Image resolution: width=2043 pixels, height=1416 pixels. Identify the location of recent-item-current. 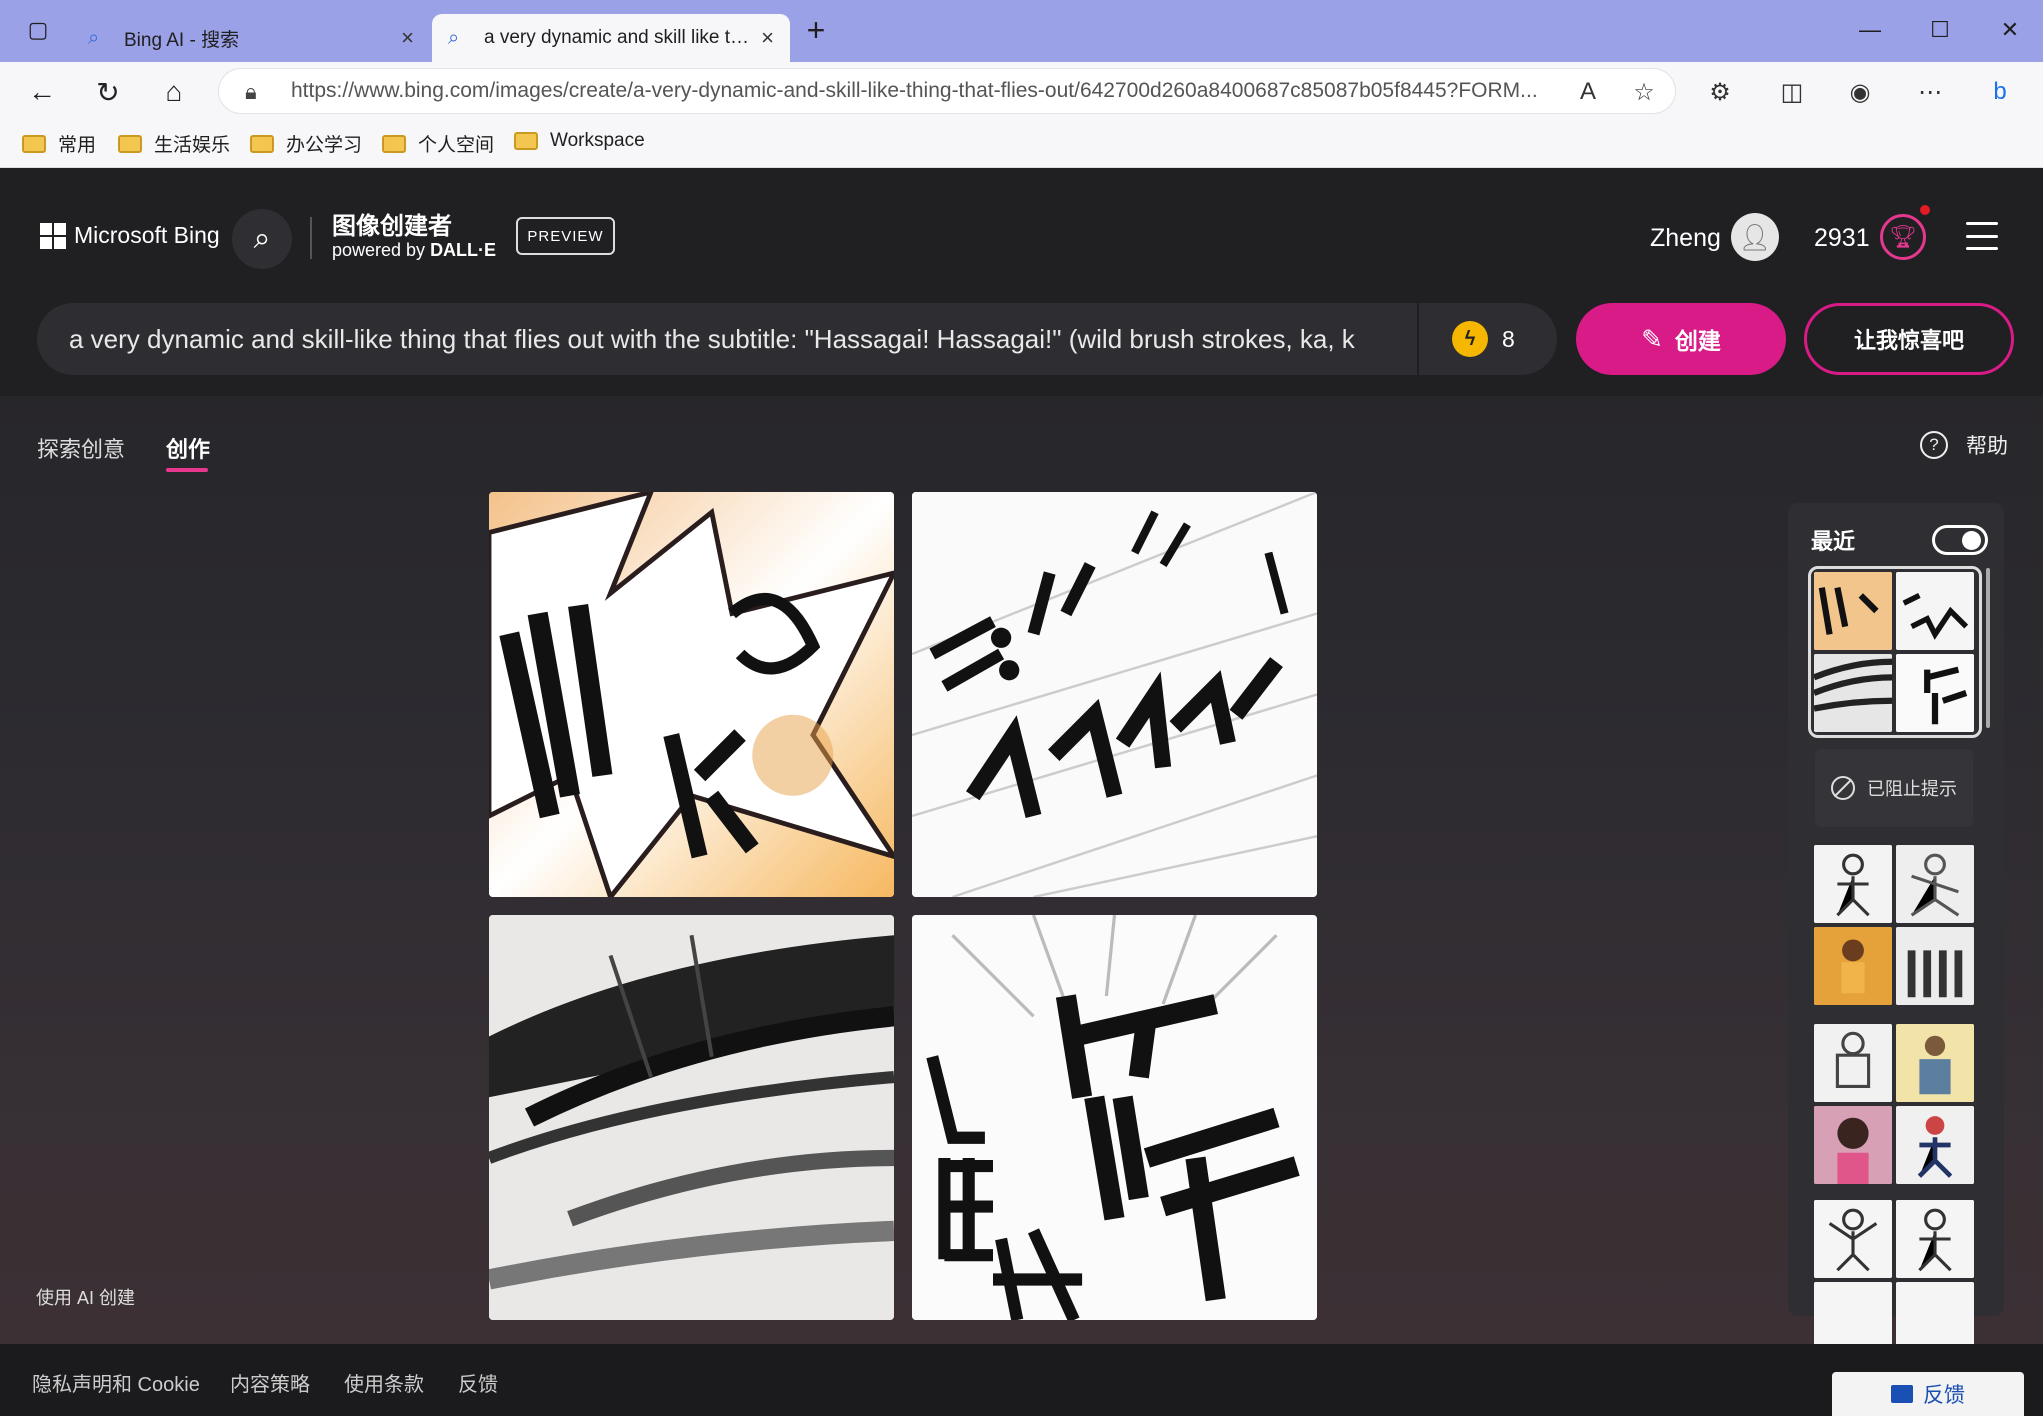
(1895, 652).